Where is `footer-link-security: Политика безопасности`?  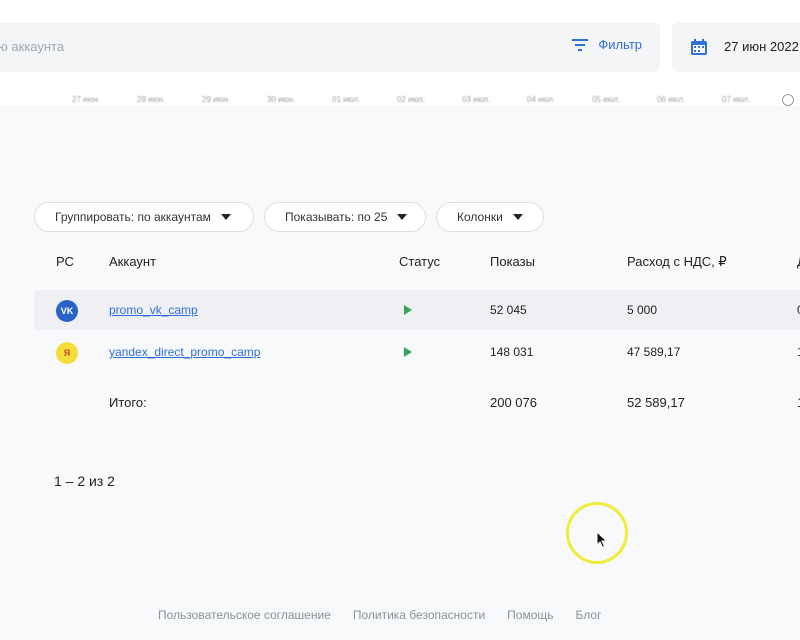 footer-link-security: Политика безопасности is located at coordinates (419, 615).